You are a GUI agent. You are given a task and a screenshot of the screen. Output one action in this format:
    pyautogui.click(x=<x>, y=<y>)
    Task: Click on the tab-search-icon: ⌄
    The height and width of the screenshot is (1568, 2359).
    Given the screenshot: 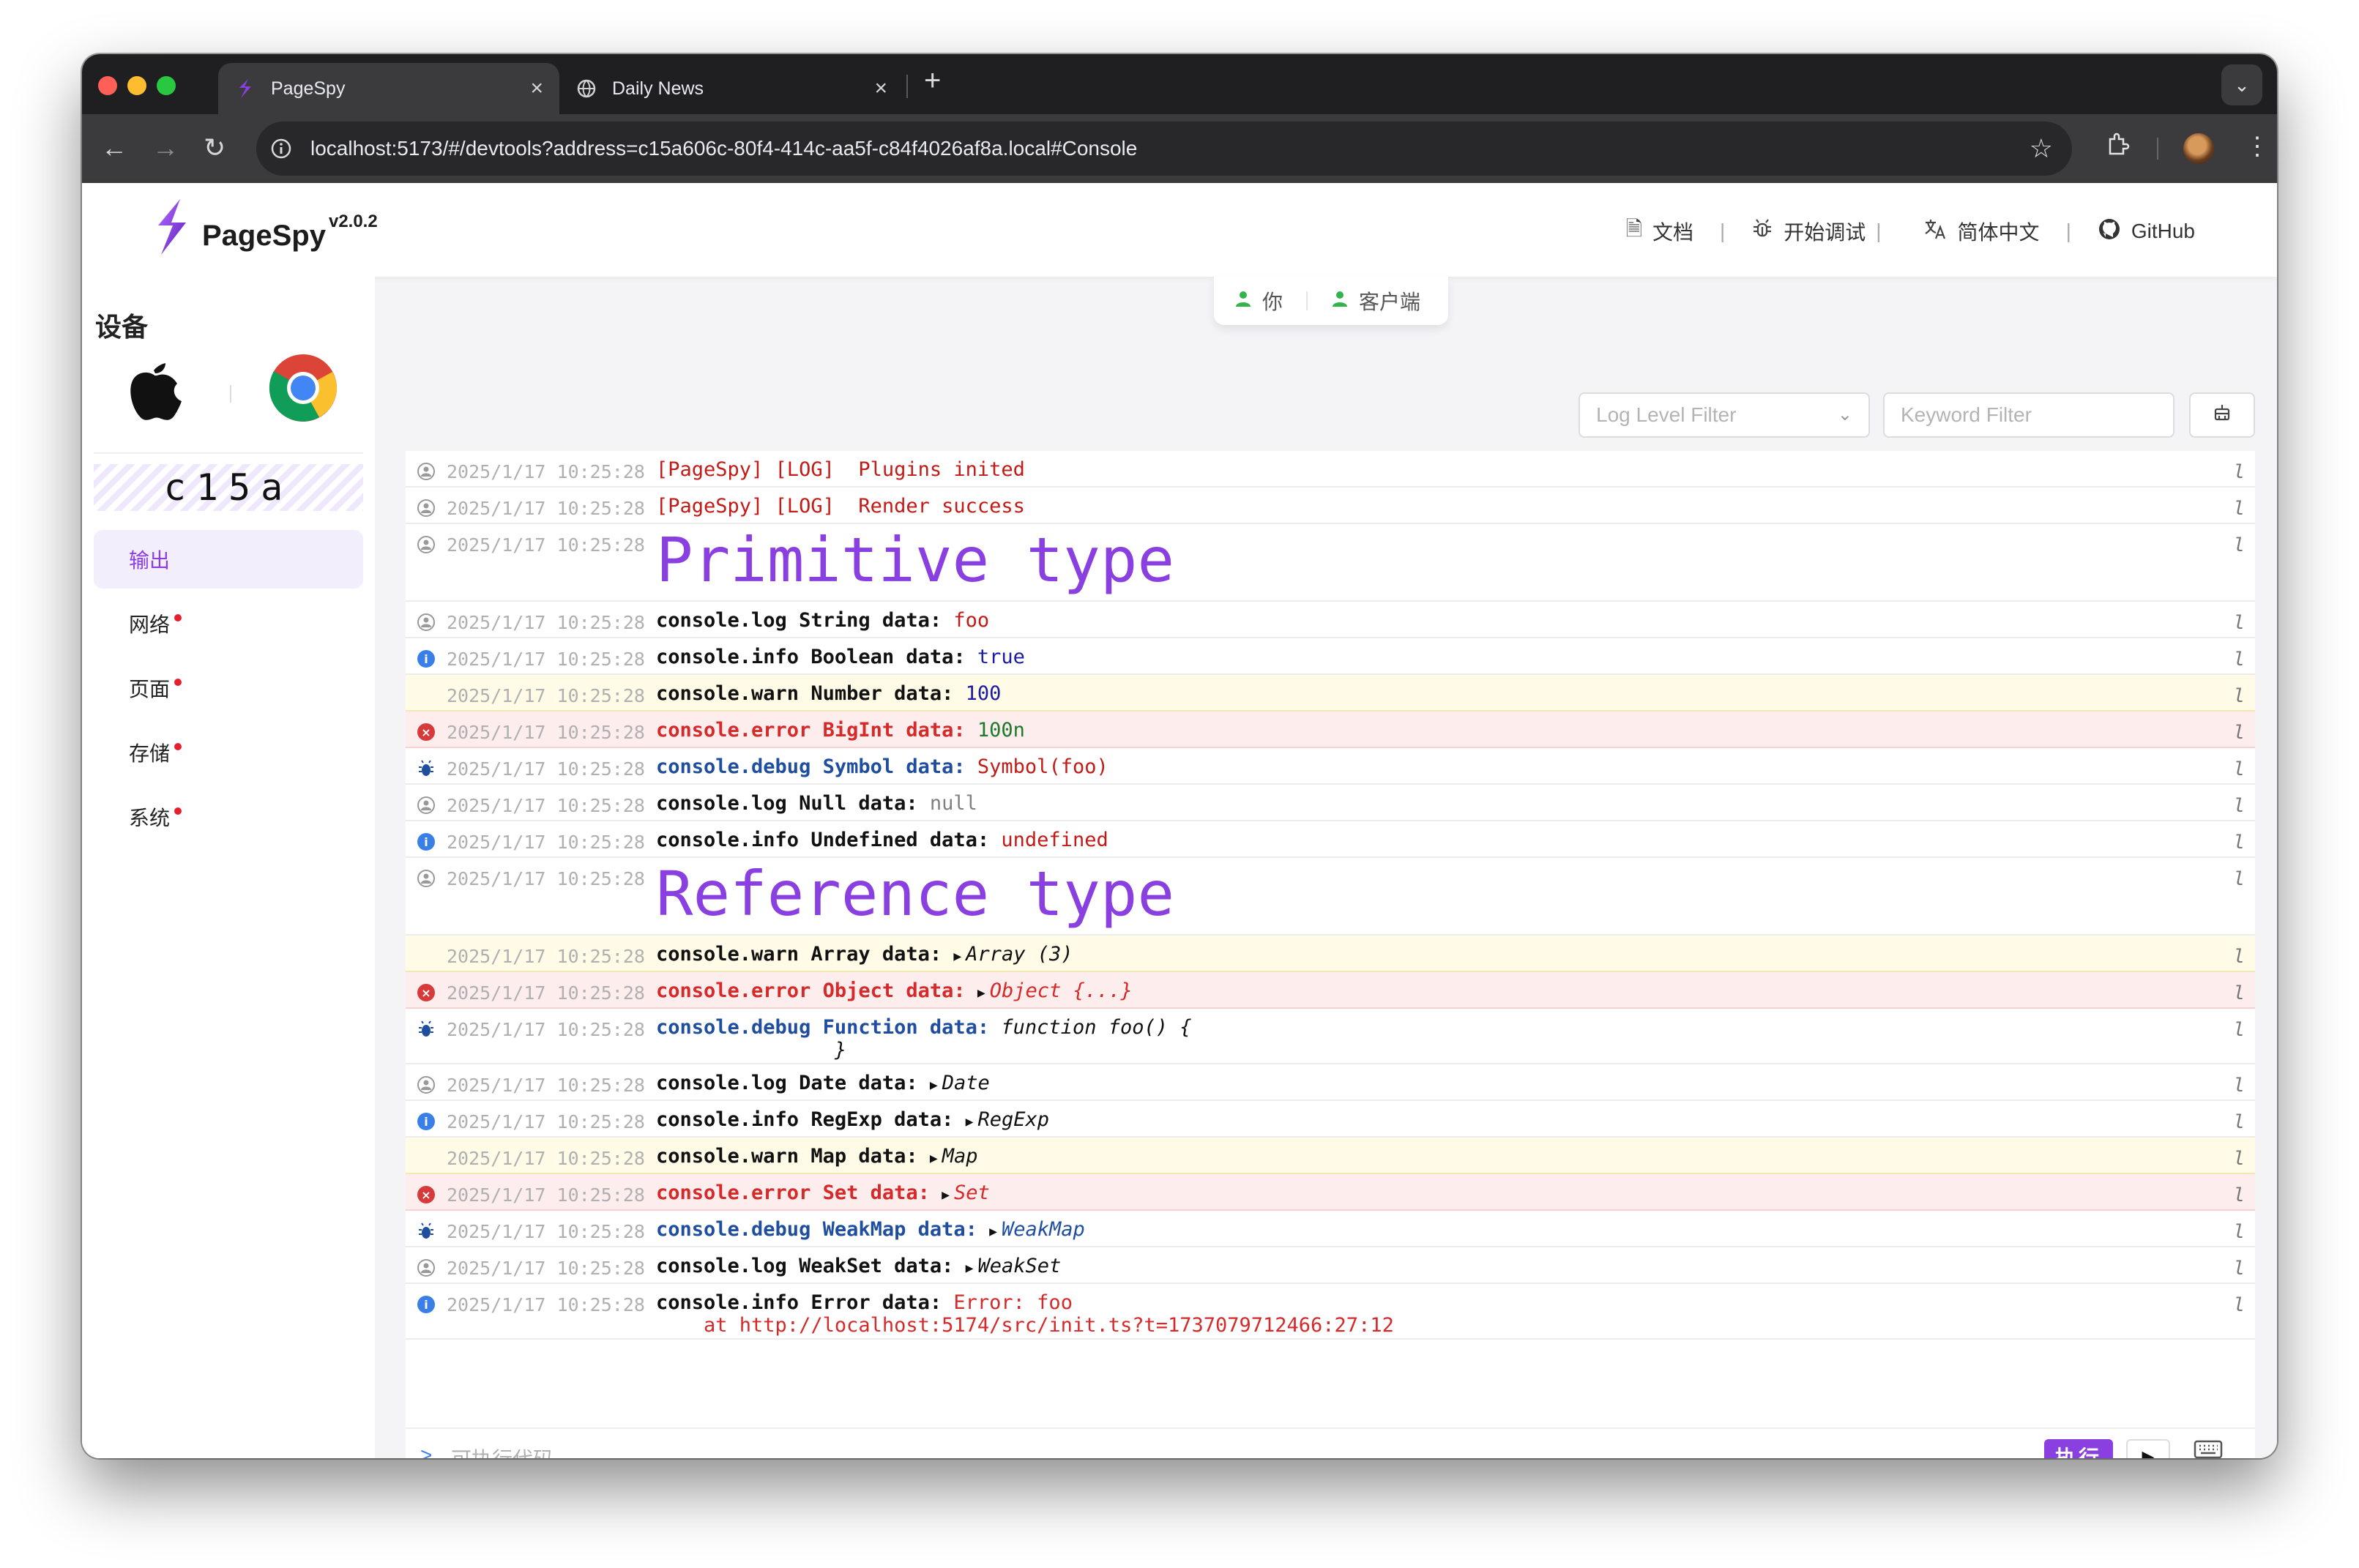 What is the action you would take?
    pyautogui.click(x=2241, y=84)
    